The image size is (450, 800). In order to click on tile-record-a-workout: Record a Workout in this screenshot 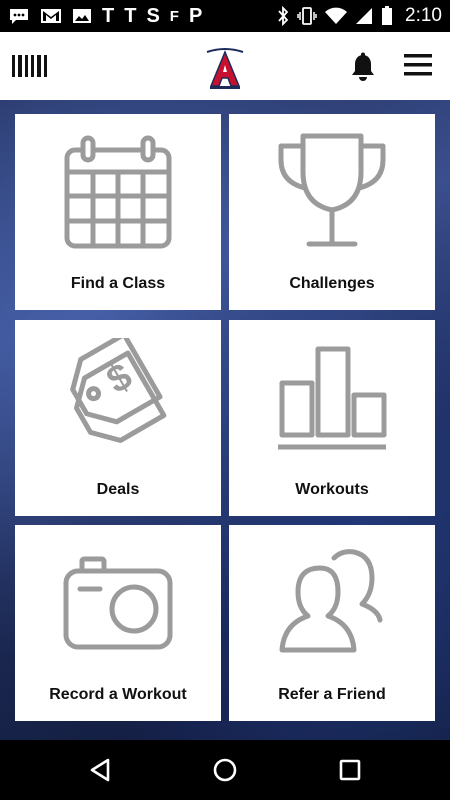, I will do `click(118, 623)`.